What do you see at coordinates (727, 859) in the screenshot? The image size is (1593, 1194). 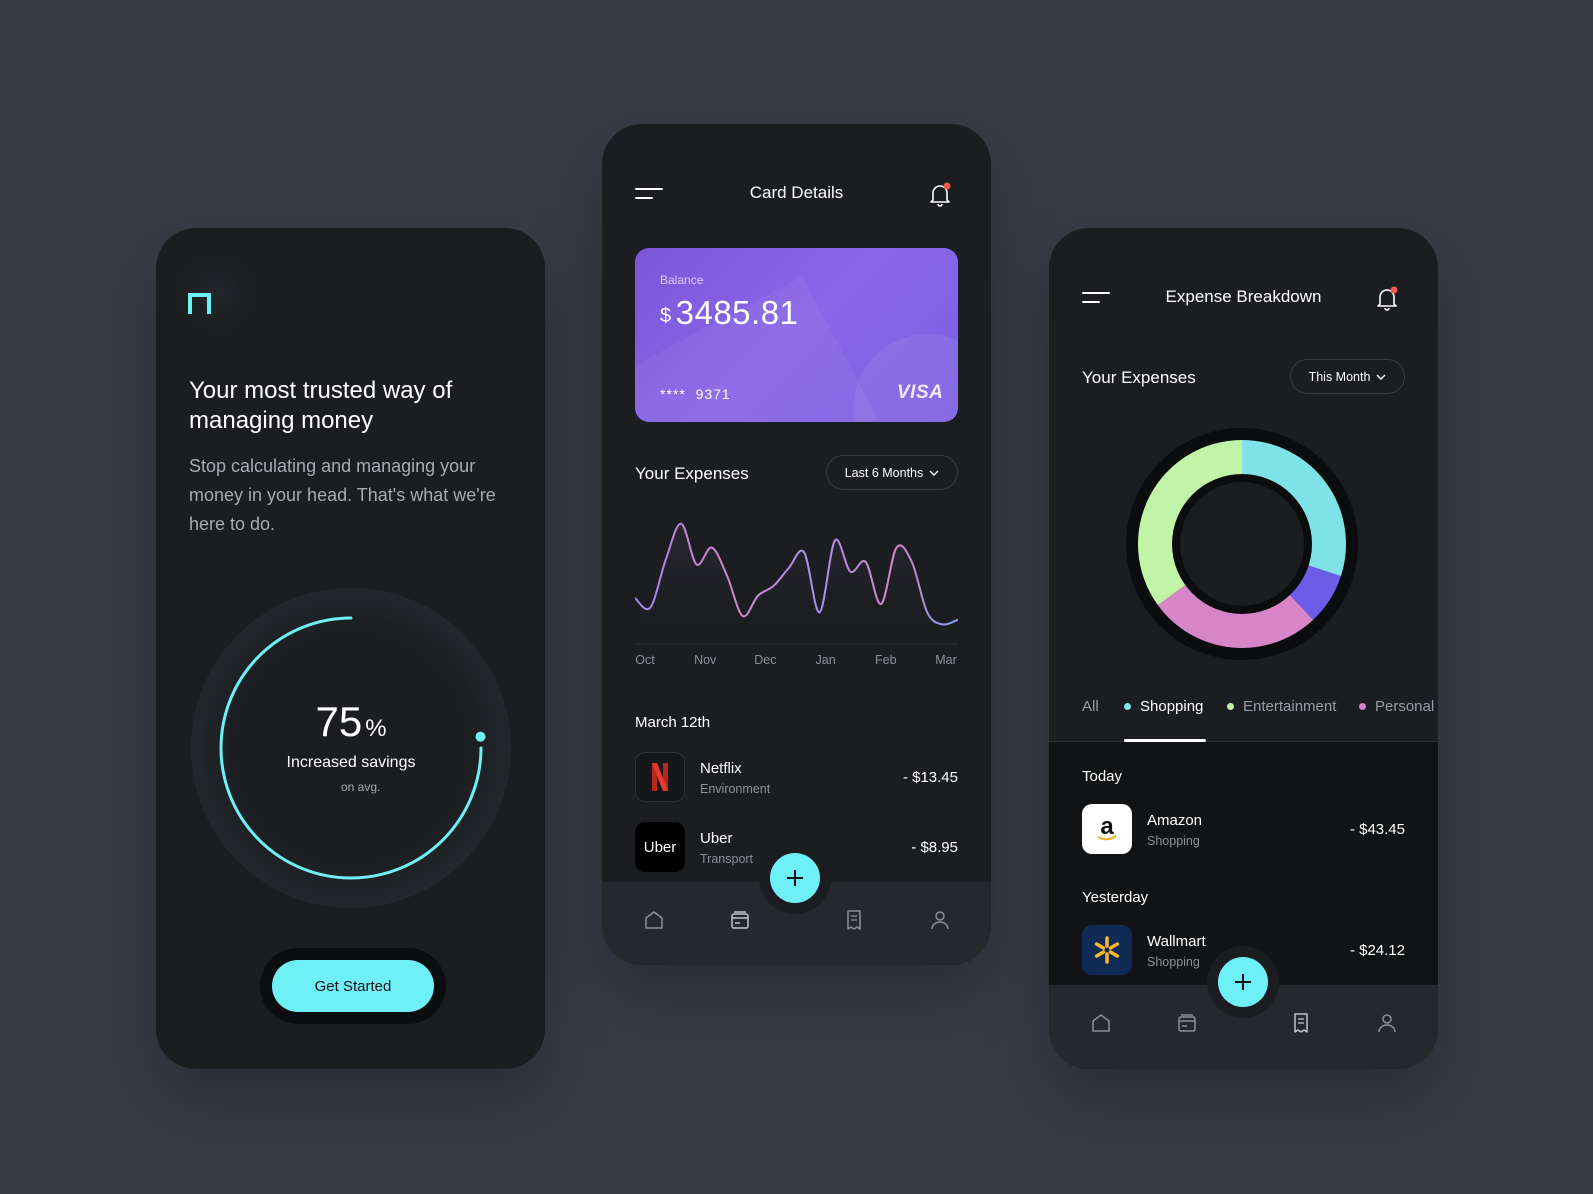 I see `transaction-category: Transport` at bounding box center [727, 859].